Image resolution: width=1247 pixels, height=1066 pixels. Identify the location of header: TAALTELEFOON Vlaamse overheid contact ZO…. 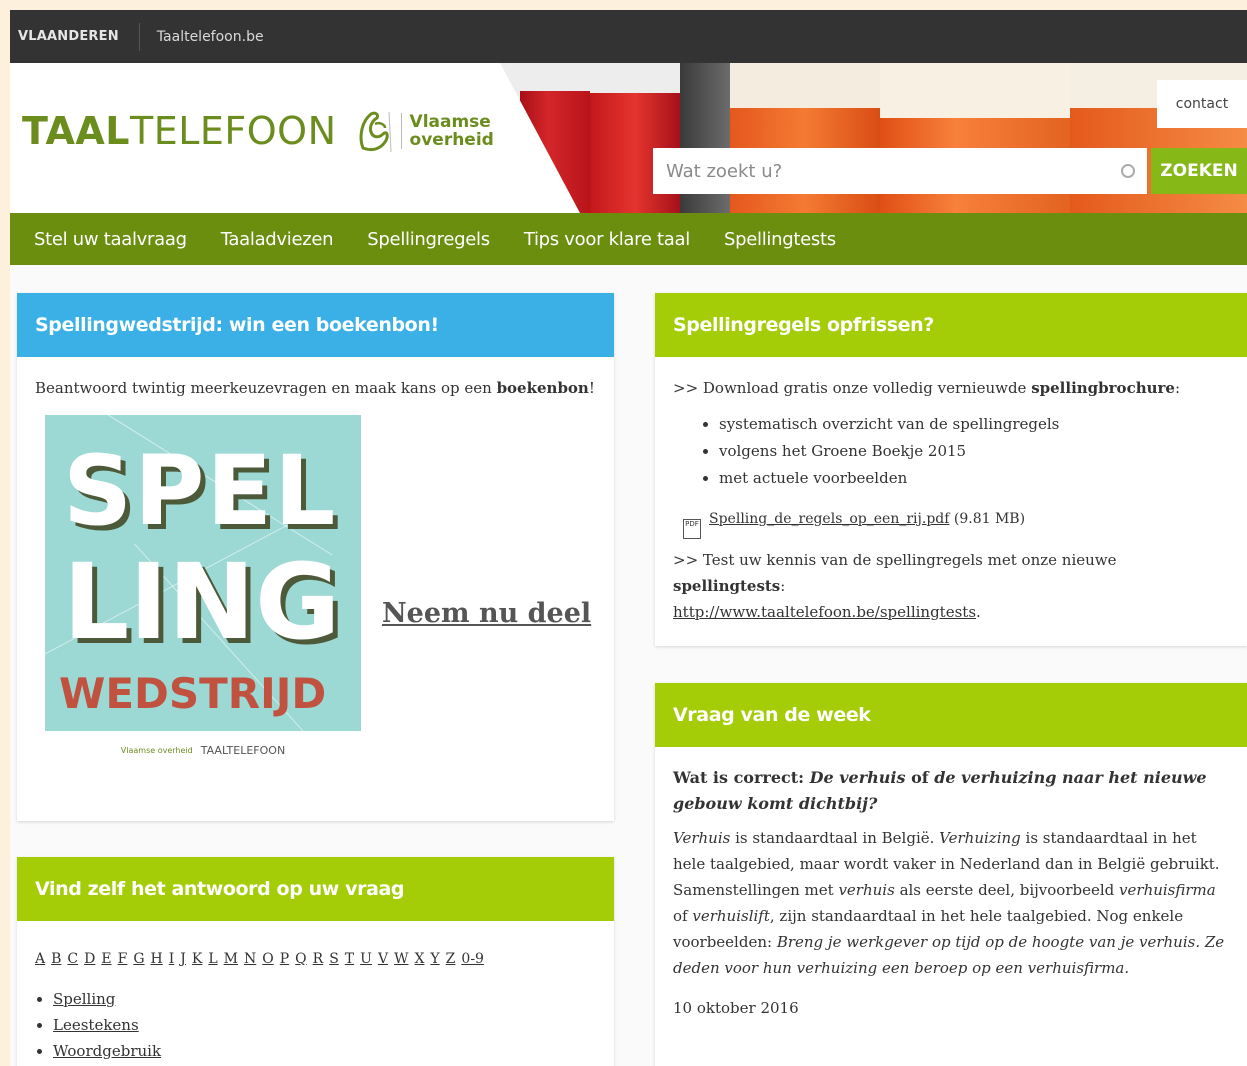
(628, 138).